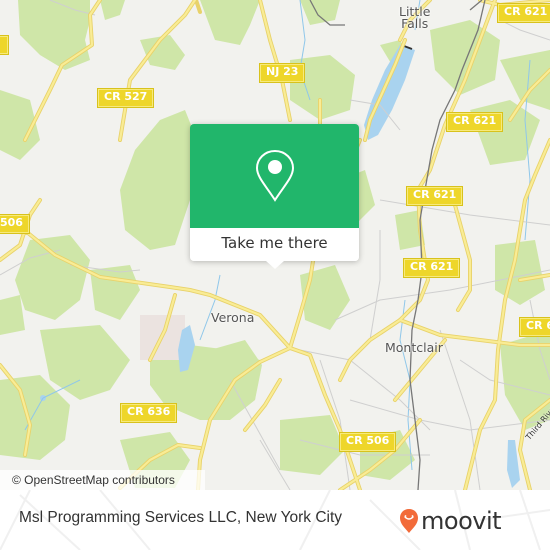  What do you see at coordinates (4, 45) in the screenshot?
I see `road-shield-partial` at bounding box center [4, 45].